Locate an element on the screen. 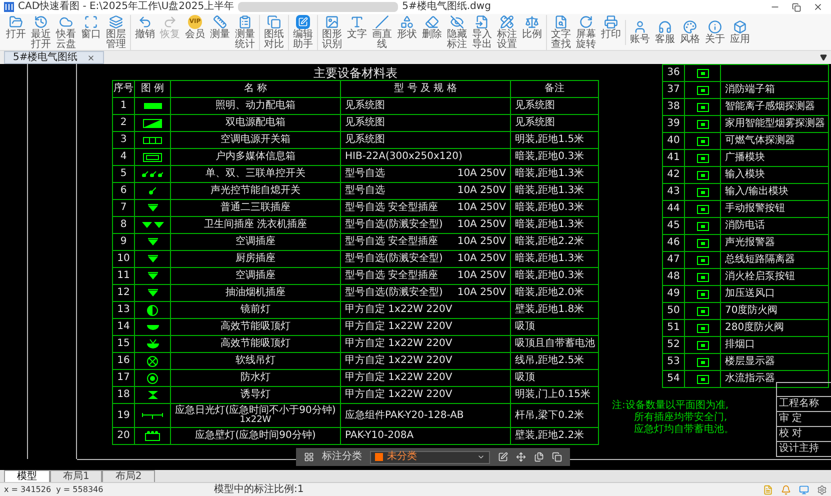 This screenshot has width=831, height=496. toolbar-button: 风格 is located at coordinates (690, 32).